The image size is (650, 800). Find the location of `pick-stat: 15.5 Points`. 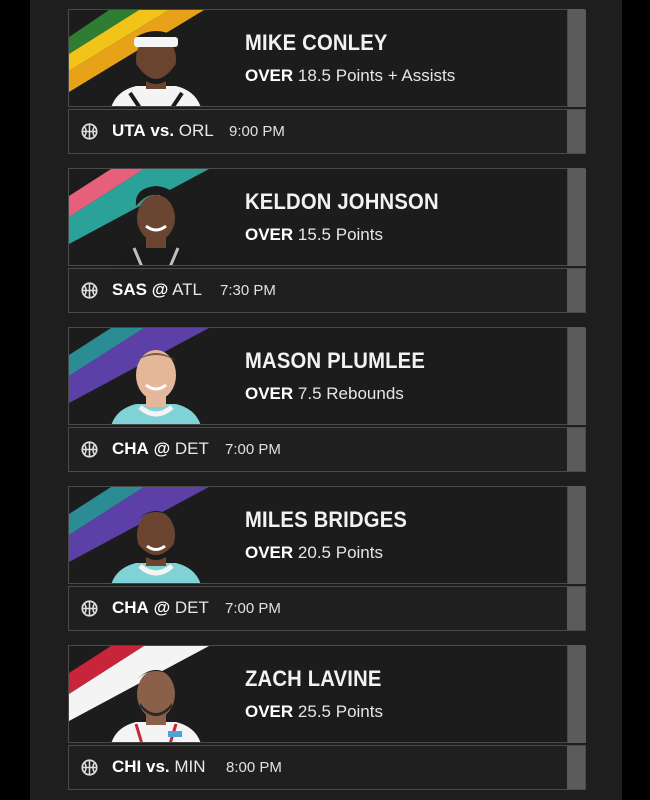

pick-stat: 15.5 Points is located at coordinates (340, 234).